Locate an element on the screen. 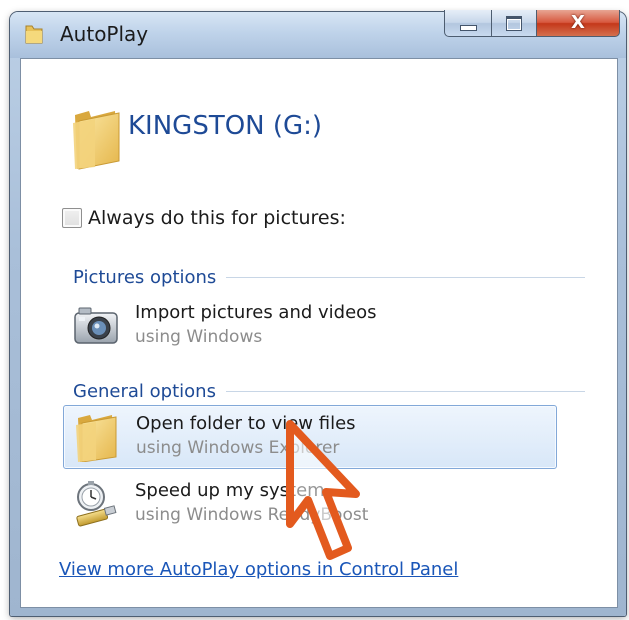 The width and height of the screenshot is (629, 620). maximize-icon is located at coordinates (514, 23).